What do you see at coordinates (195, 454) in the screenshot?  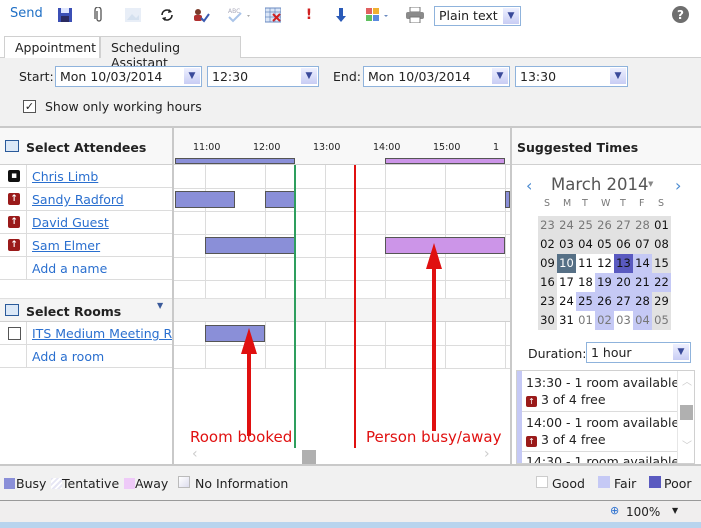 I see `scroll-left-icon: ‹` at bounding box center [195, 454].